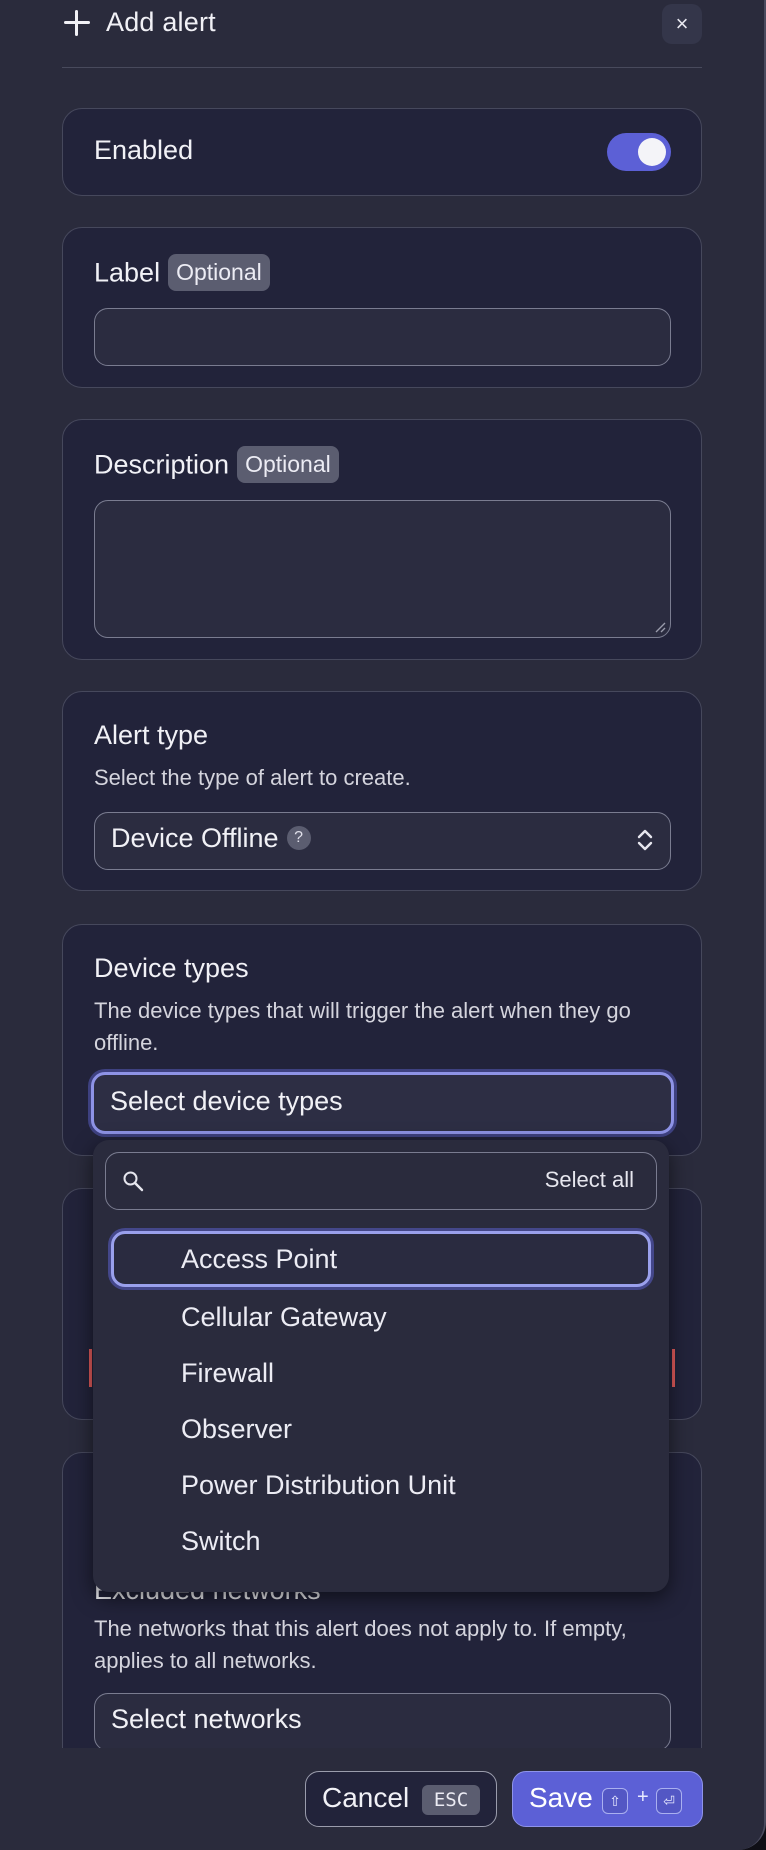  I want to click on description-textarea, so click(382, 569).